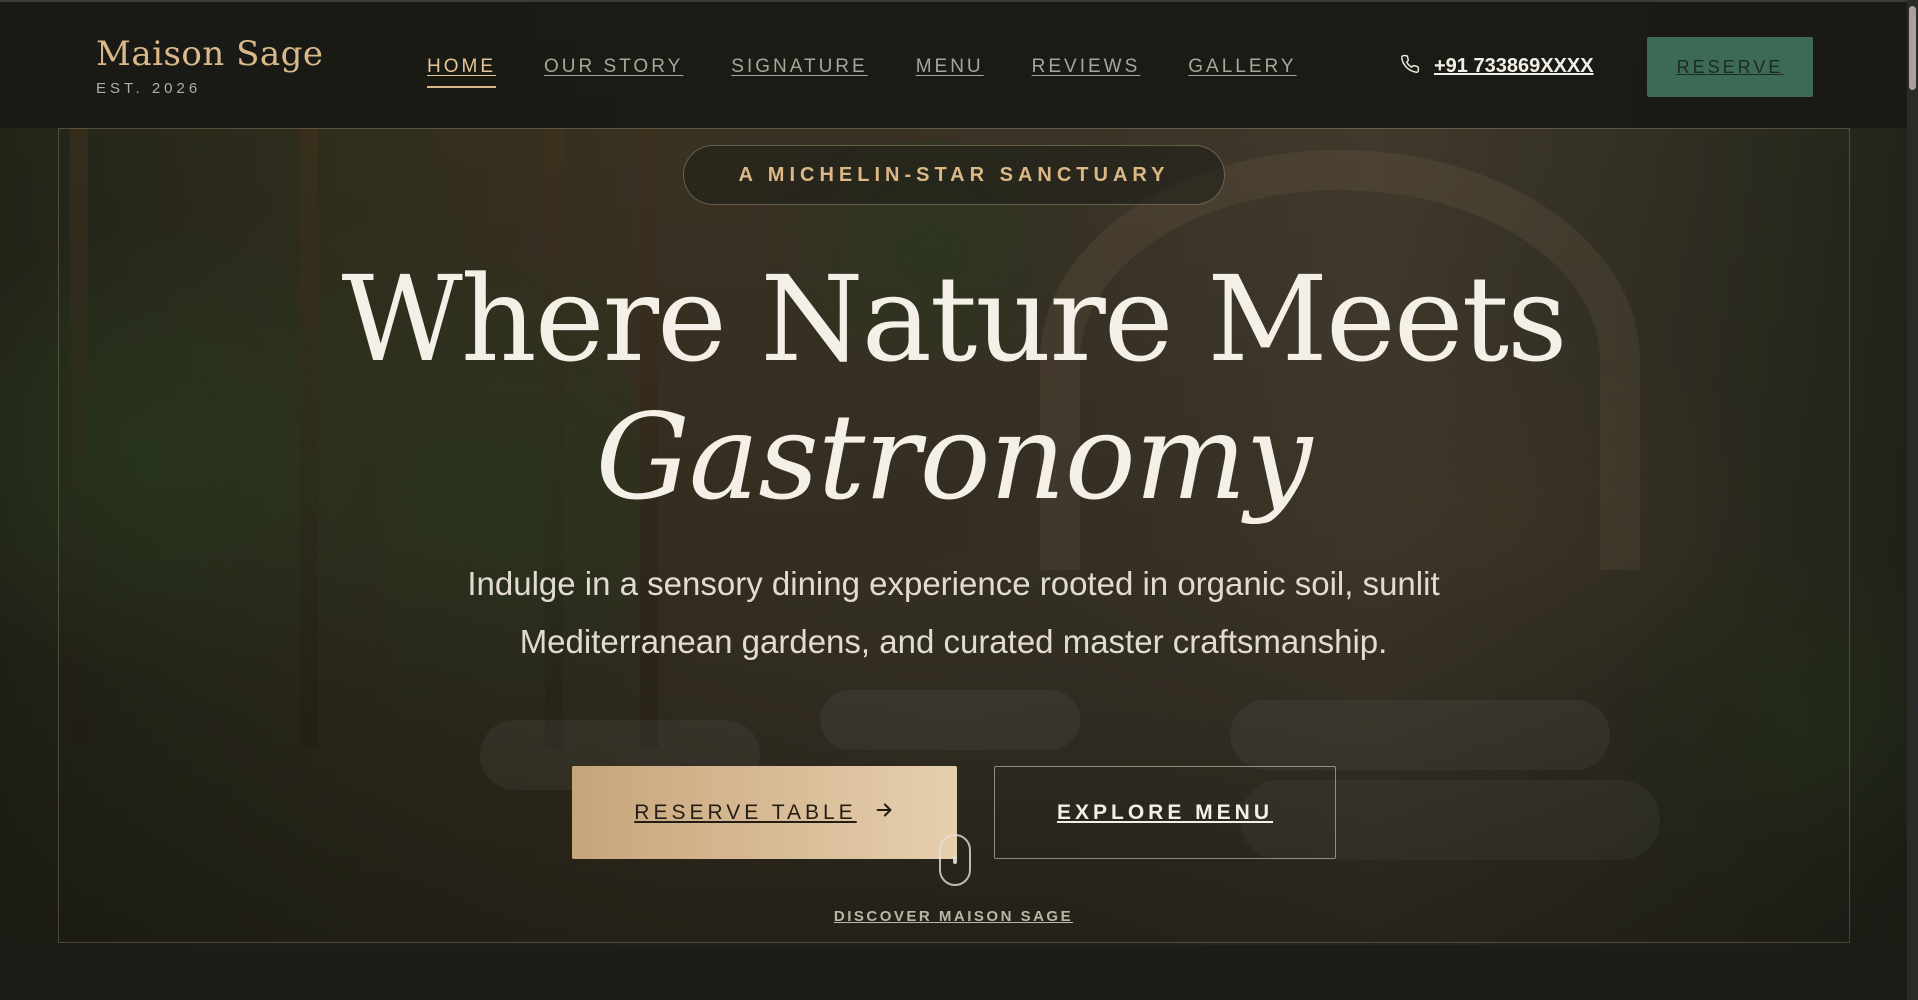  I want to click on reserve-table-label: RESERVE TABLE, so click(745, 812).